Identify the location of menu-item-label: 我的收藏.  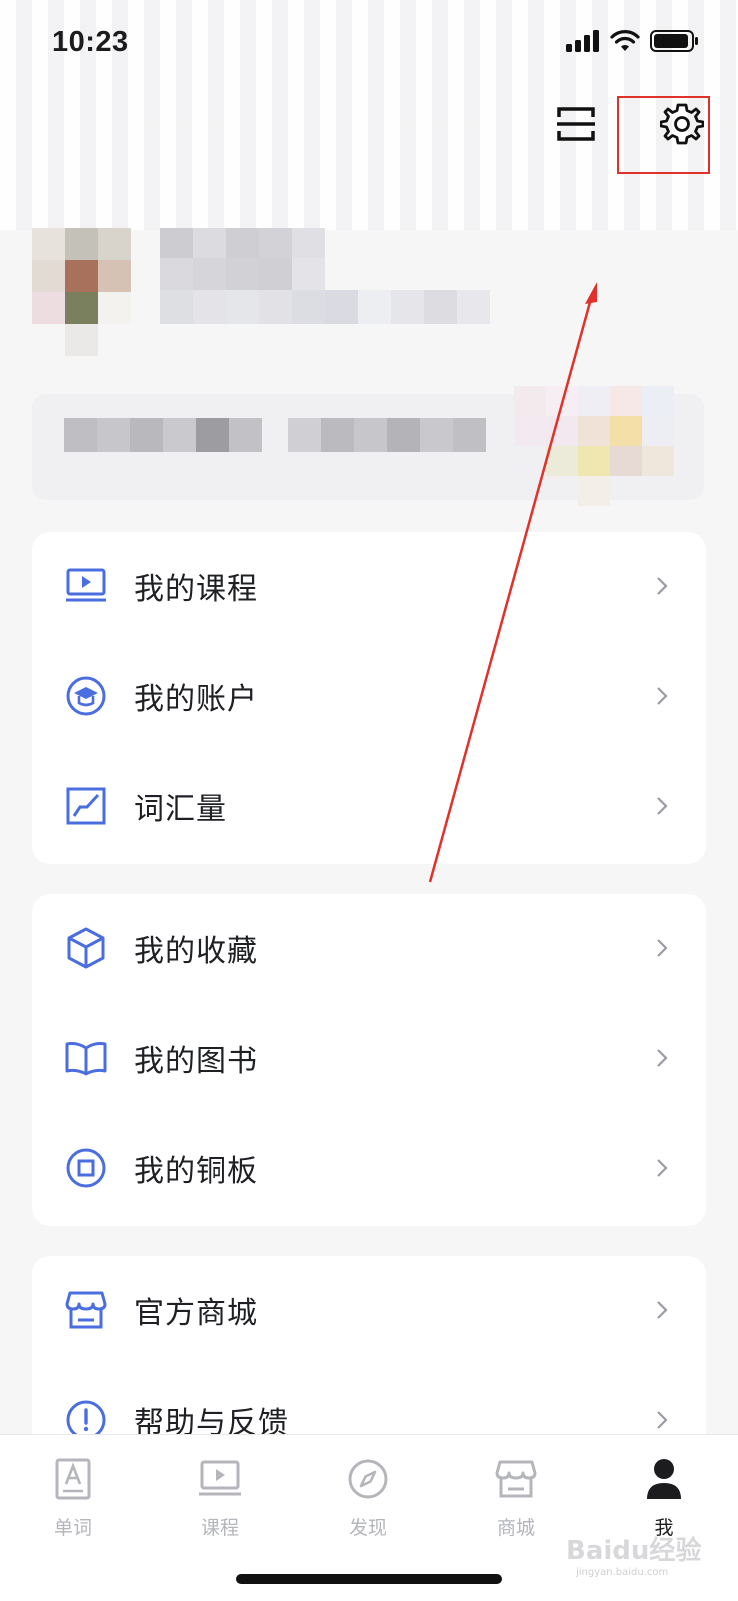
(196, 951).